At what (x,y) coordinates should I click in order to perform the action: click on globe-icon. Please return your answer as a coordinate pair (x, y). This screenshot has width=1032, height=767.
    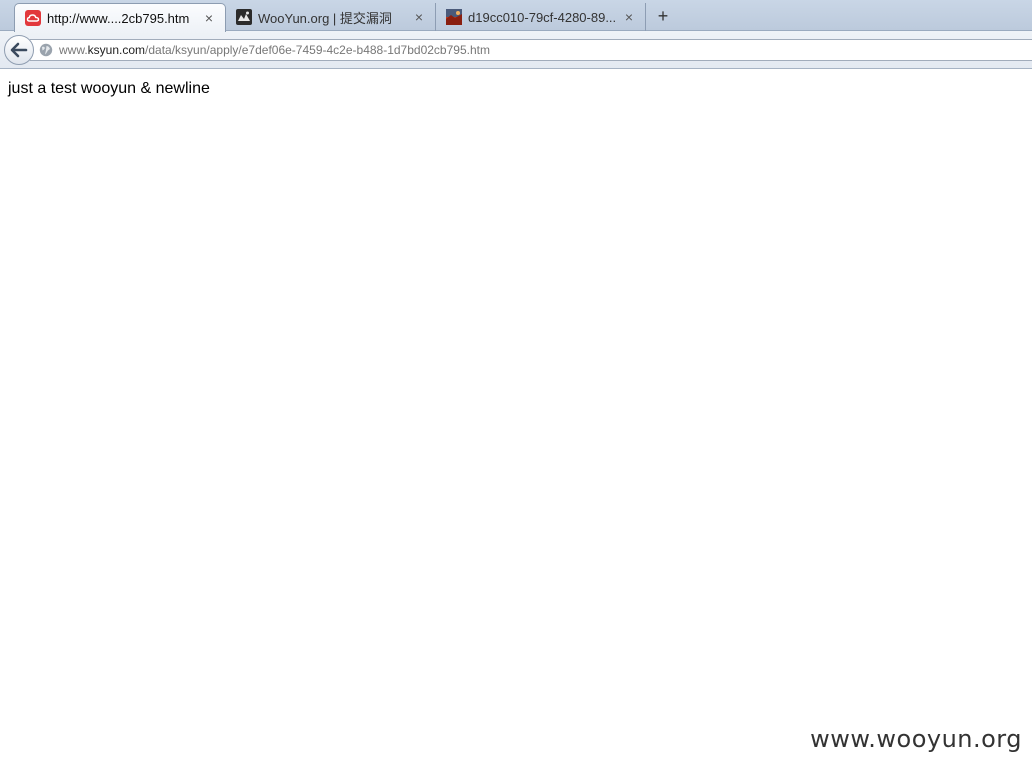
    Looking at the image, I should click on (46, 50).